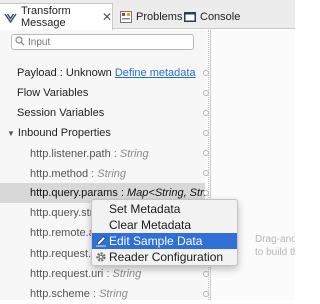 This screenshot has width=320, height=304. What do you see at coordinates (164, 257) in the screenshot?
I see `menu-item-reader-configuration: Reader Configuration` at bounding box center [164, 257].